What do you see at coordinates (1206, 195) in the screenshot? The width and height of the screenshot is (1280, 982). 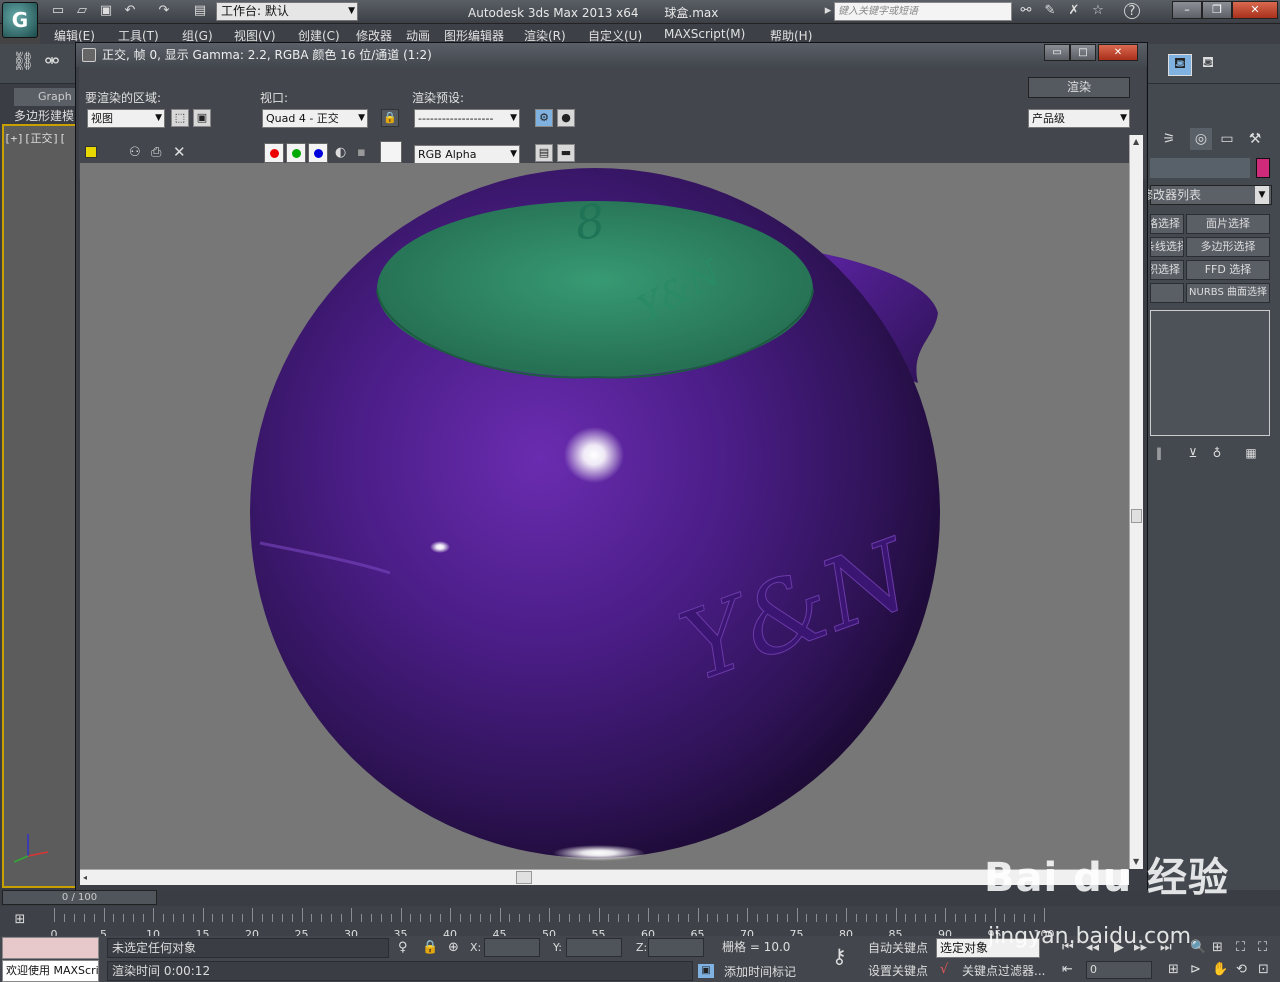 I see `modifier-list-dropdown: 修改器列表 ▼` at bounding box center [1206, 195].